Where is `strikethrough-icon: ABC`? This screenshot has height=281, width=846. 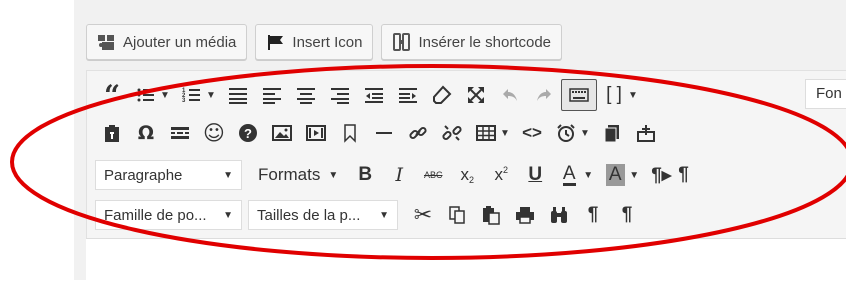 strikethrough-icon: ABC is located at coordinates (433, 175).